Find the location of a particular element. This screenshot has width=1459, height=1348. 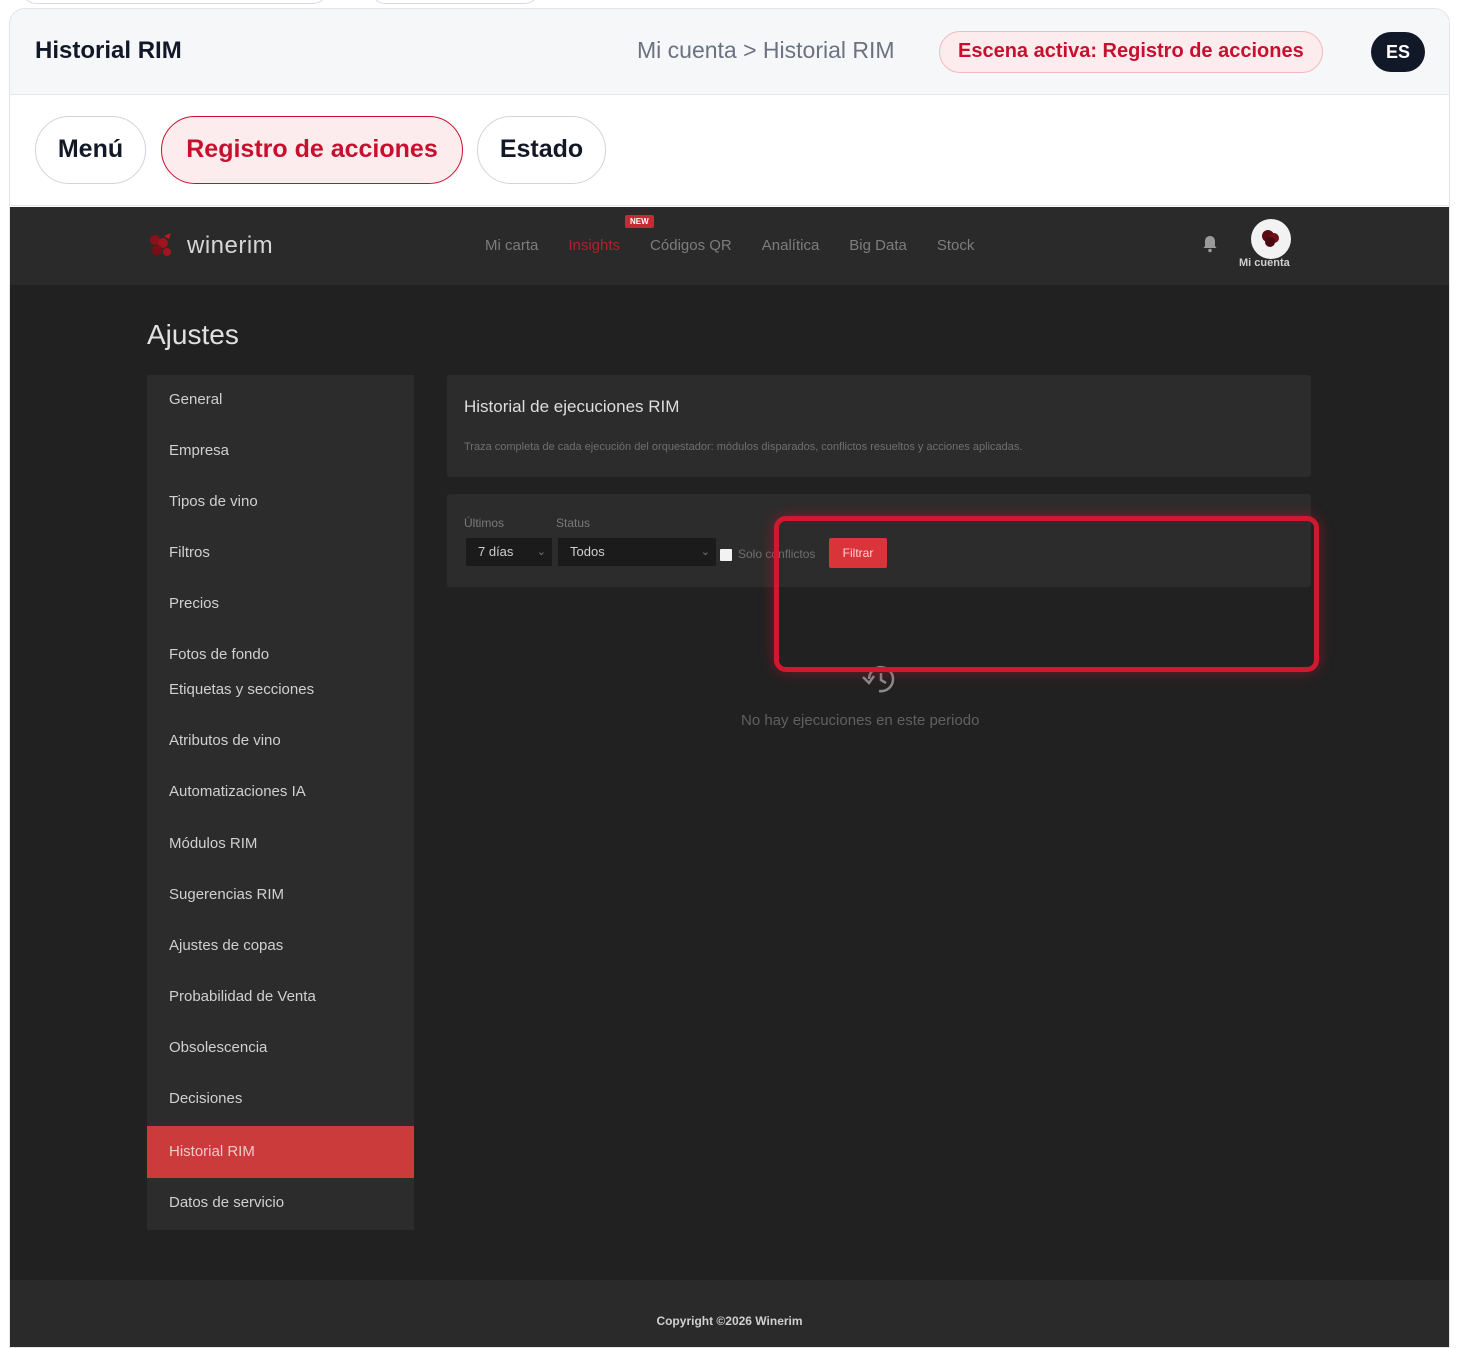

winerim-logo: winerim is located at coordinates (210, 246).